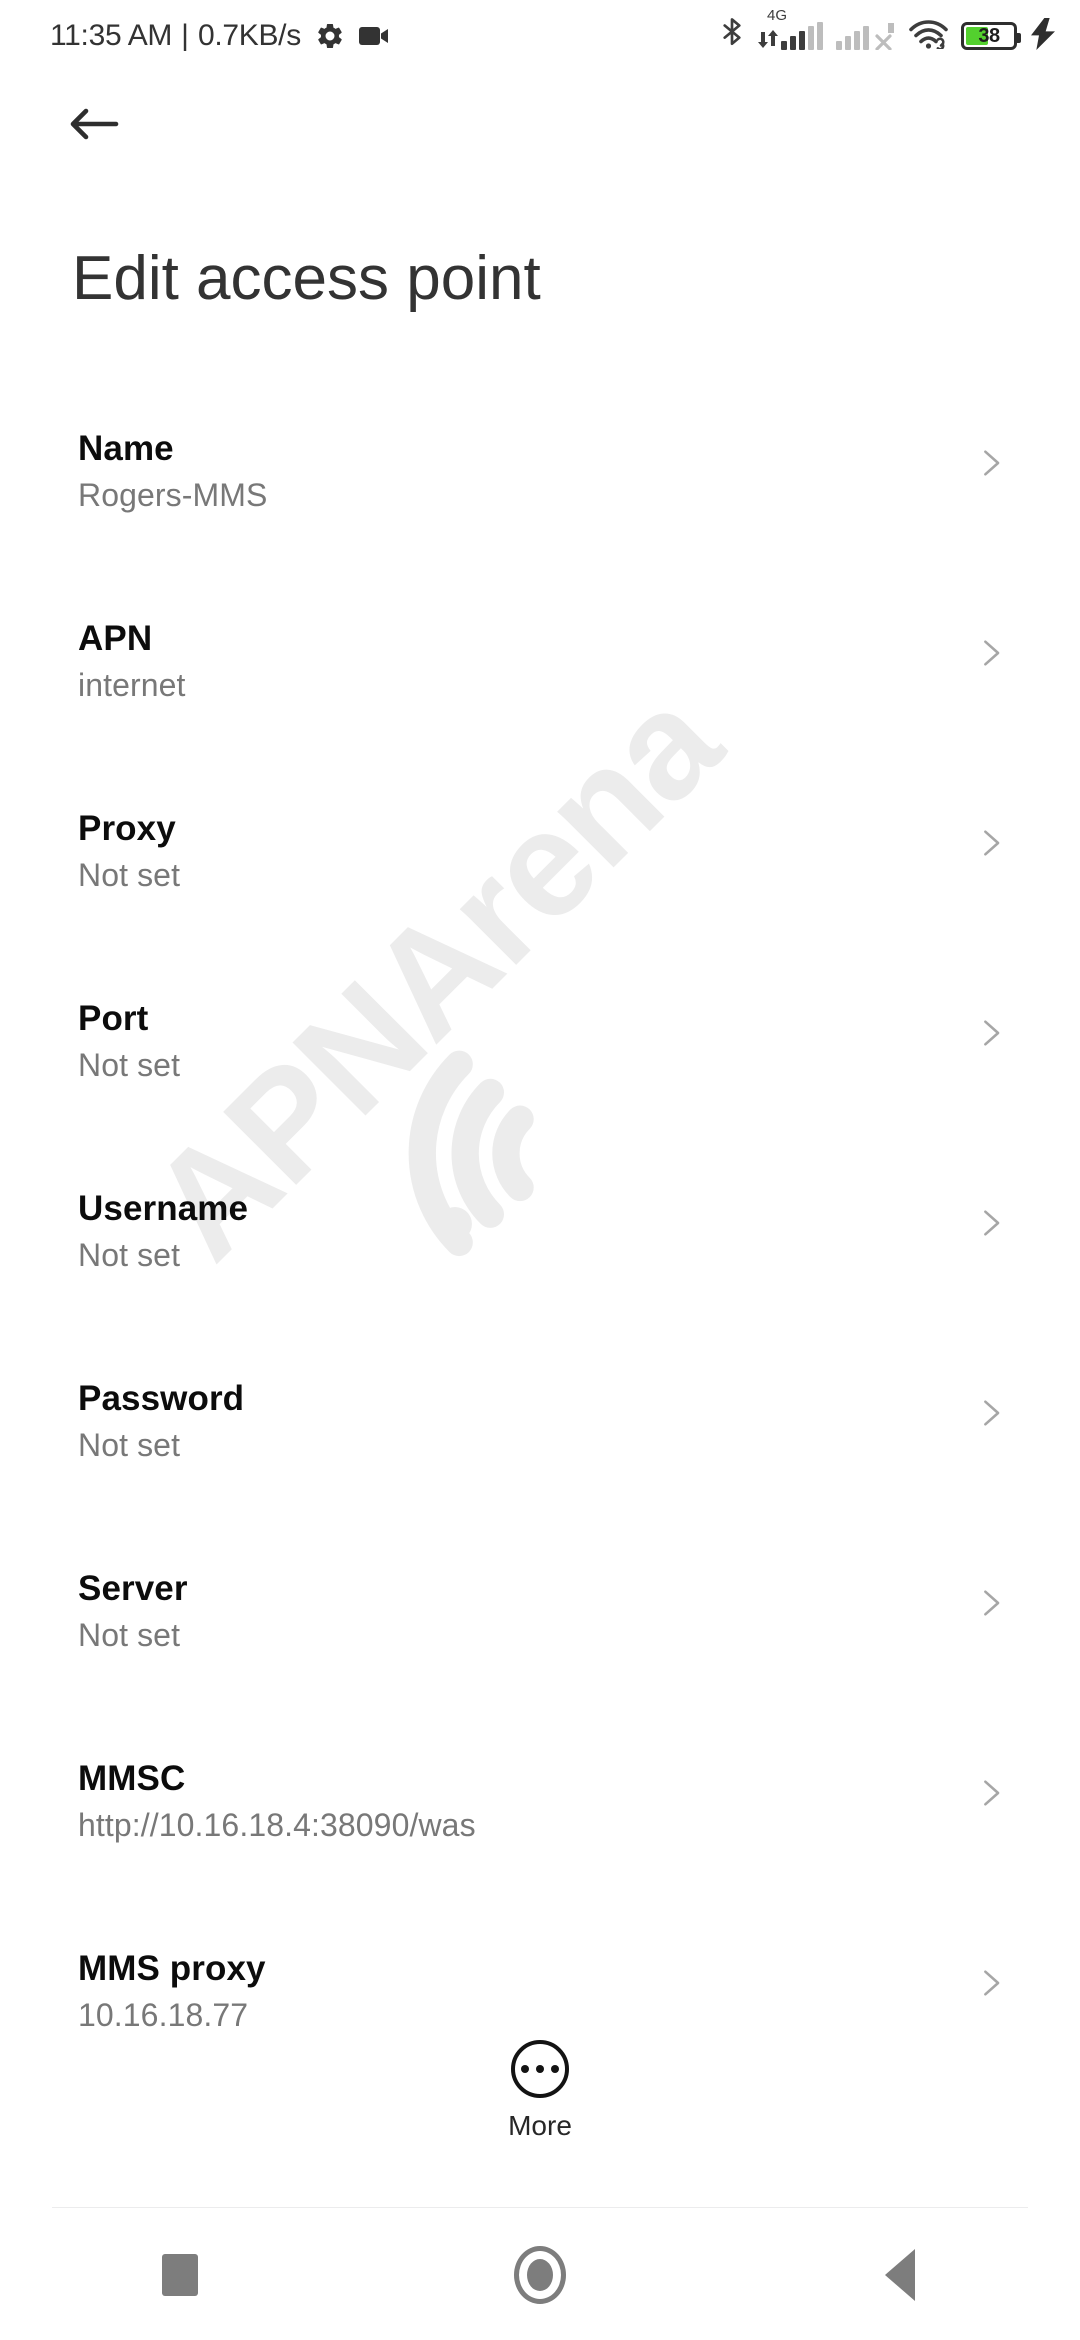  I want to click on status-bar-left: 11:35 AM | 0.7KB/s, so click(220, 36).